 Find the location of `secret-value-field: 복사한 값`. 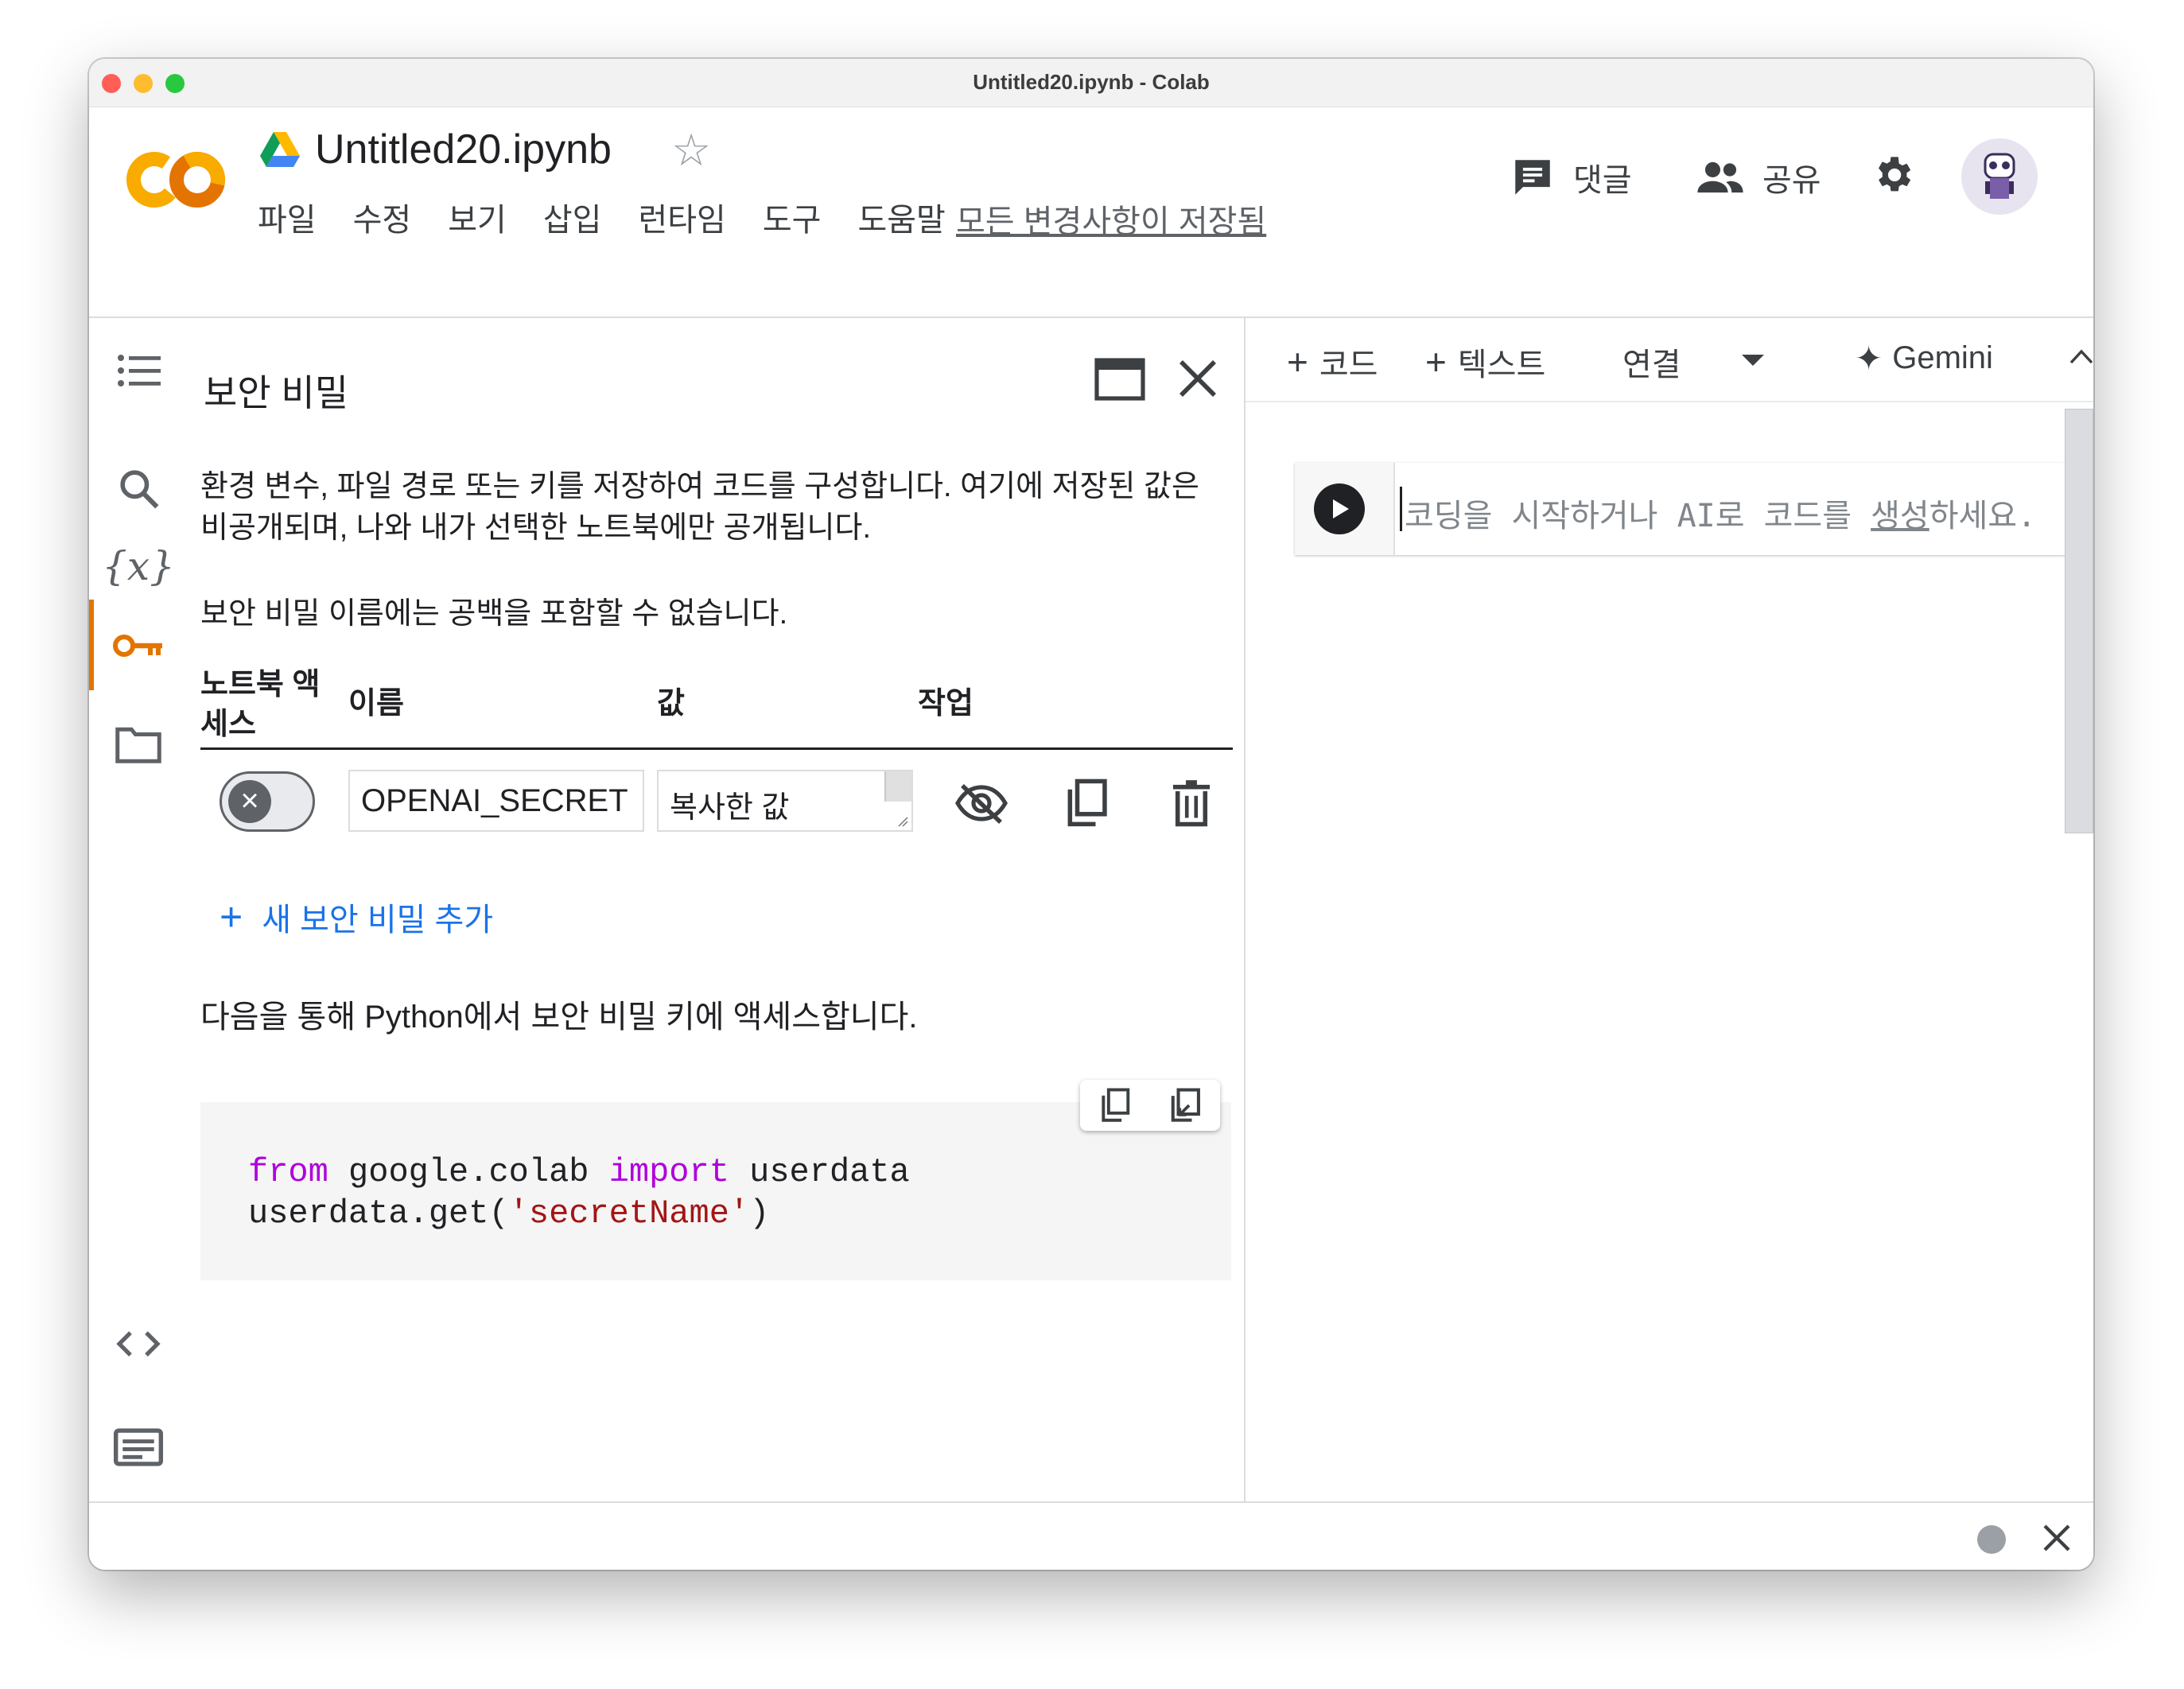

secret-value-field: 복사한 값 is located at coordinates (785, 801).